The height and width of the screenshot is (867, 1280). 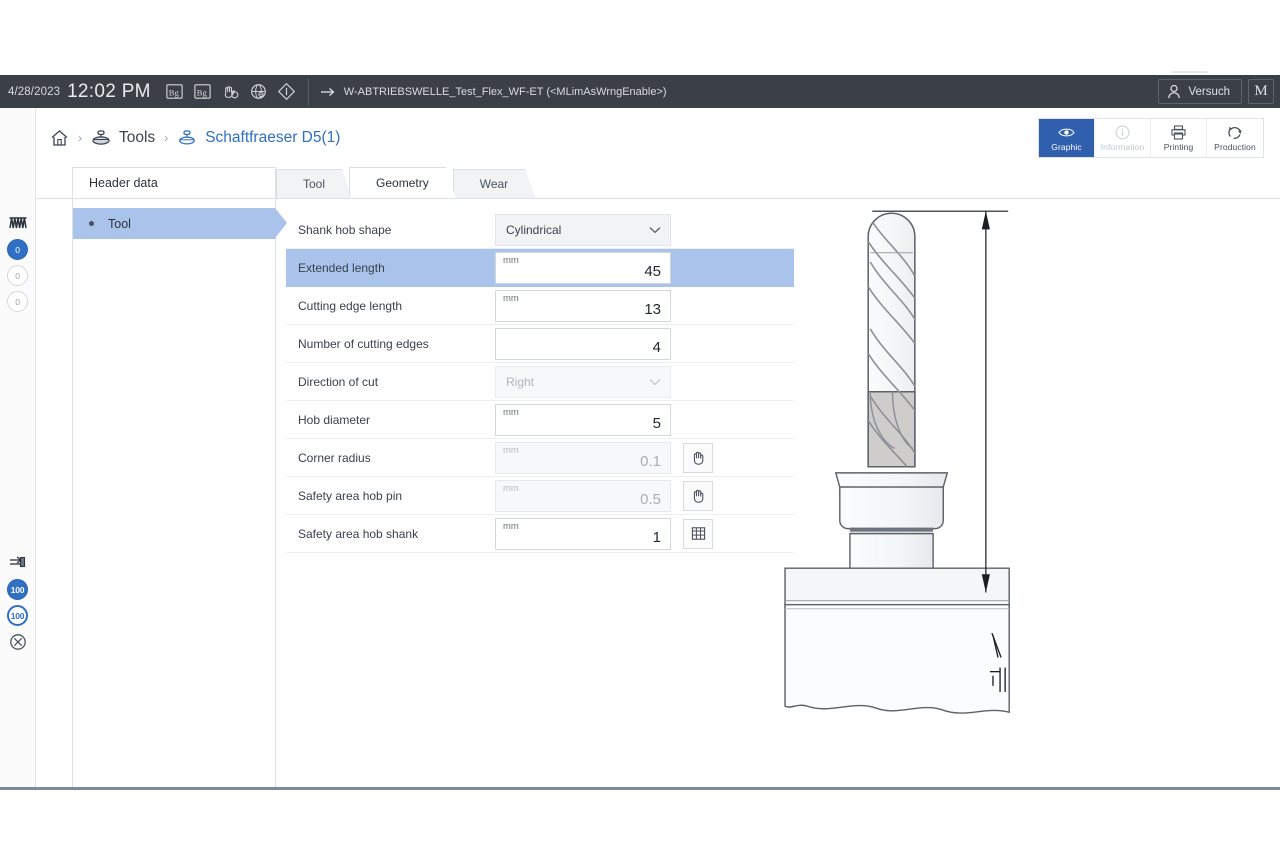 I want to click on tab-wear: Wear, so click(x=494, y=183).